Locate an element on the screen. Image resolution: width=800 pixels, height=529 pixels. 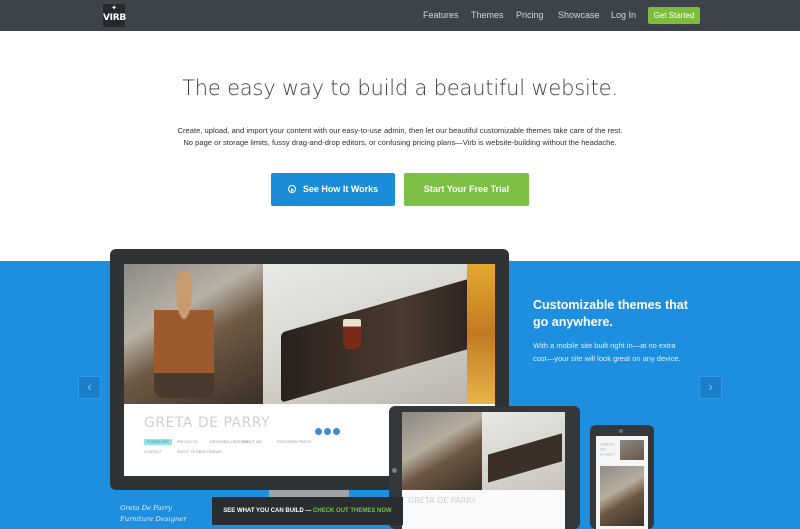
tablet-photo-left is located at coordinates (442, 451).